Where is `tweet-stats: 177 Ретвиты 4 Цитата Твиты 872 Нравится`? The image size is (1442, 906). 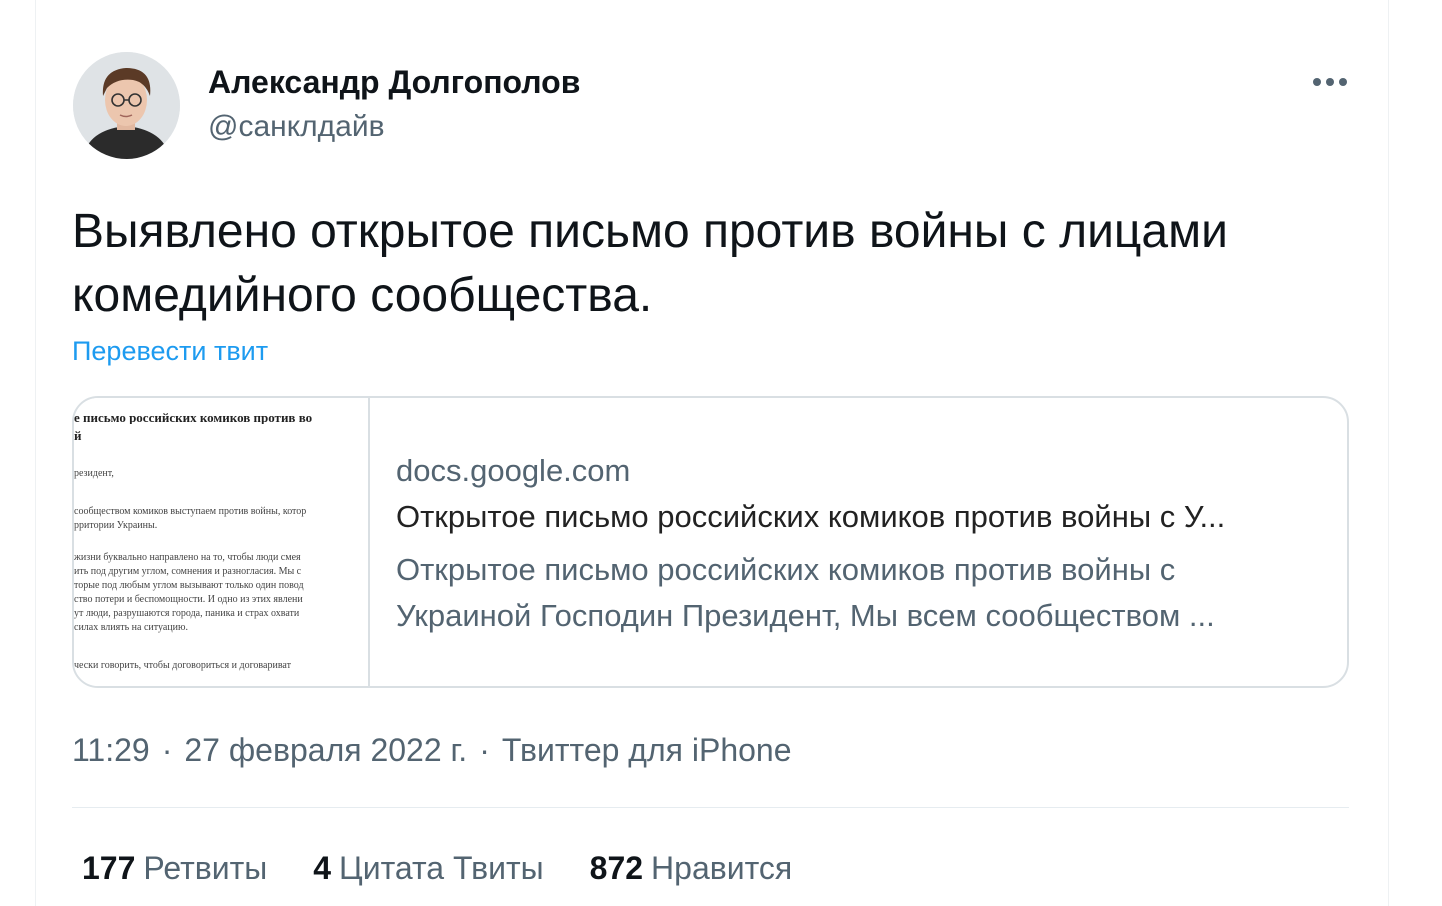
tweet-stats: 177 Ретвиты 4 Цитата Твиты 872 Нравится is located at coordinates (437, 868).